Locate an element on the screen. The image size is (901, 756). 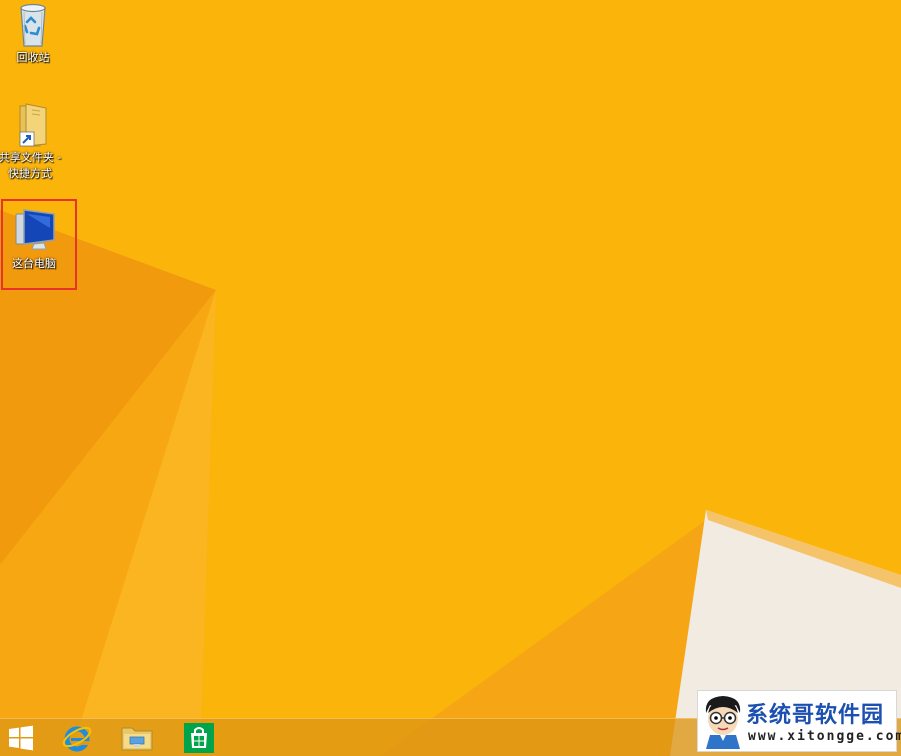
windows-store-button is located at coordinates (199, 737).